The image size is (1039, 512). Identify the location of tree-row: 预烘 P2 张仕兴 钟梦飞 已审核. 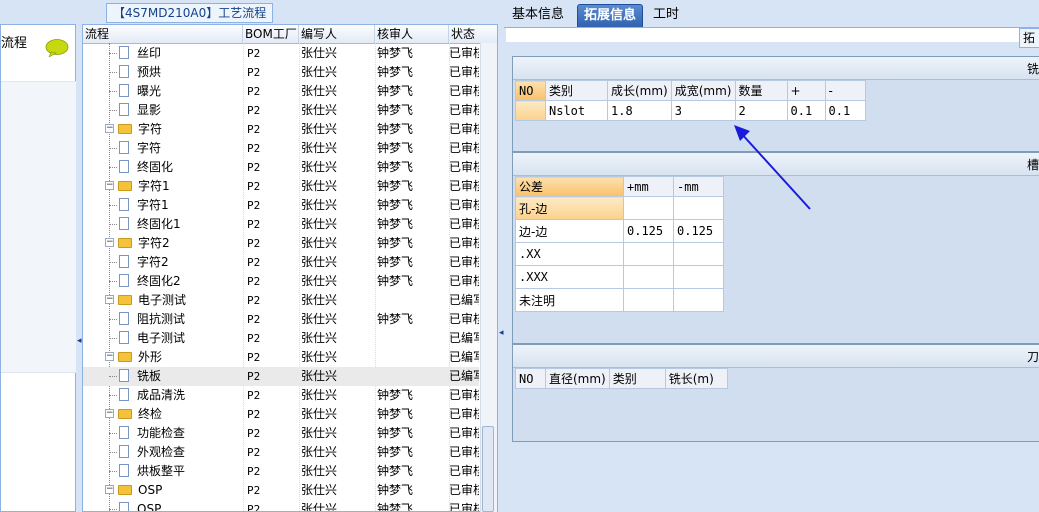
(281, 72).